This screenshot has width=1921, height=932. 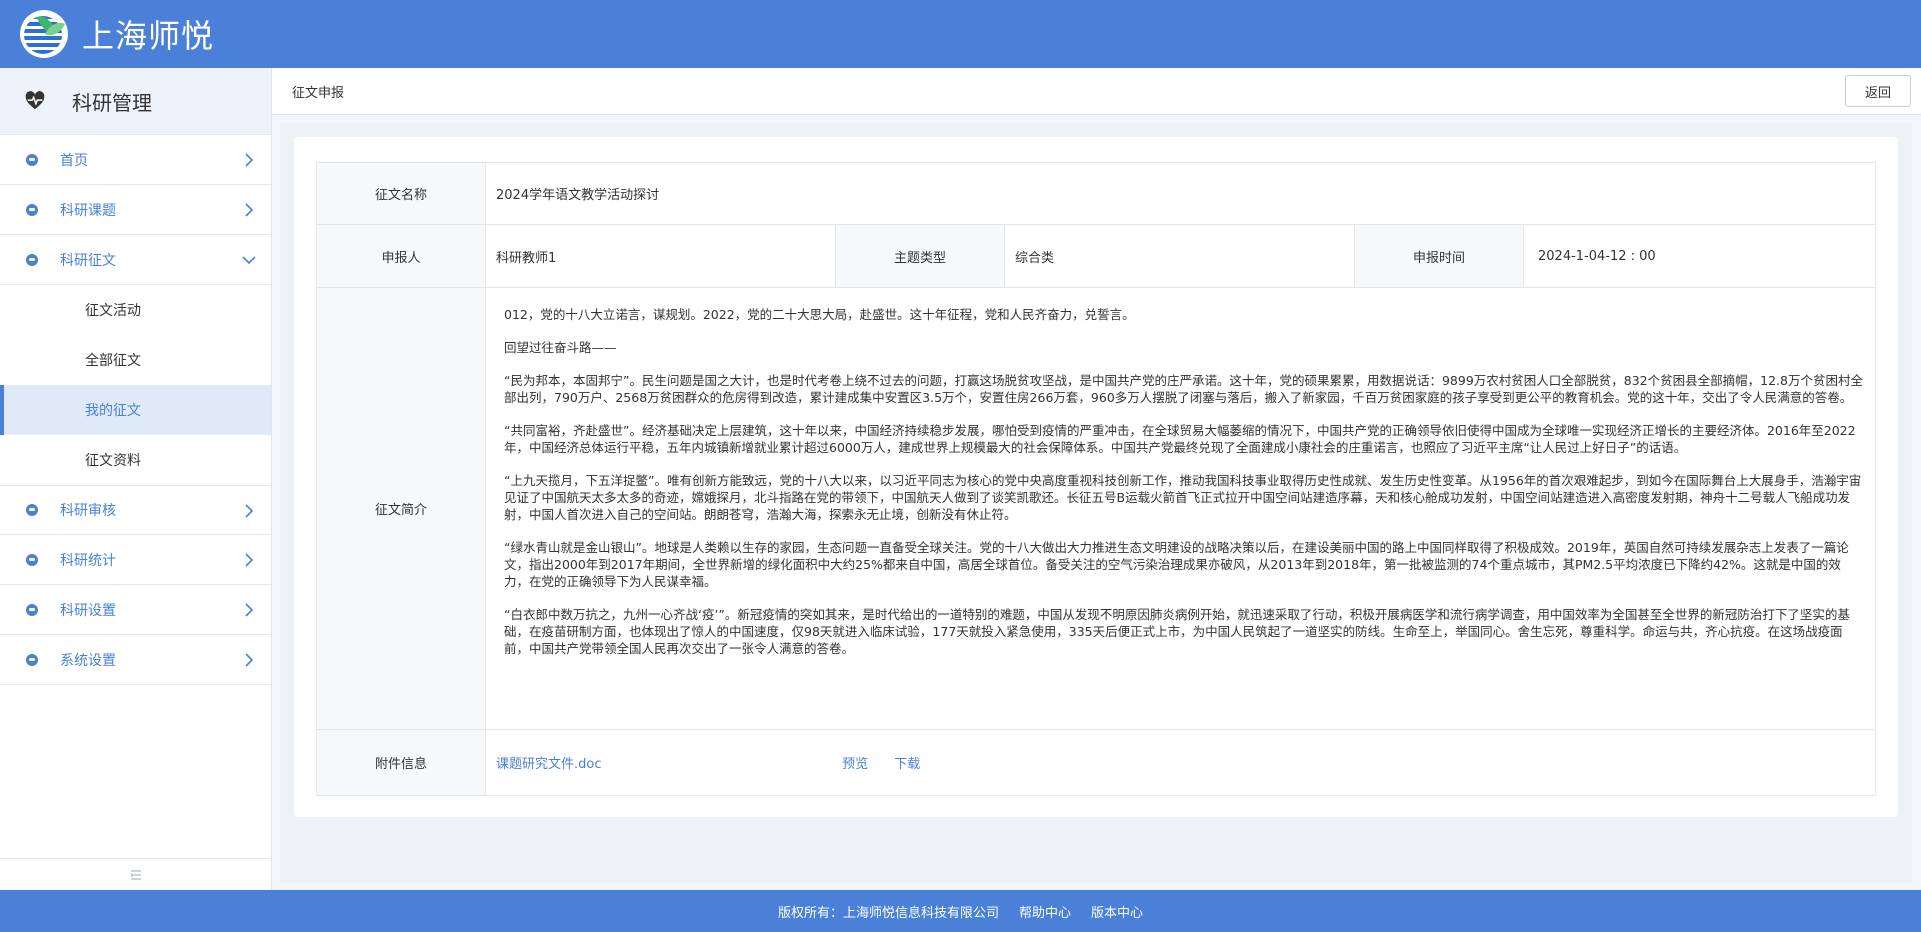 What do you see at coordinates (88, 260) in the screenshot?
I see `sidebar-item-label: 科研征文` at bounding box center [88, 260].